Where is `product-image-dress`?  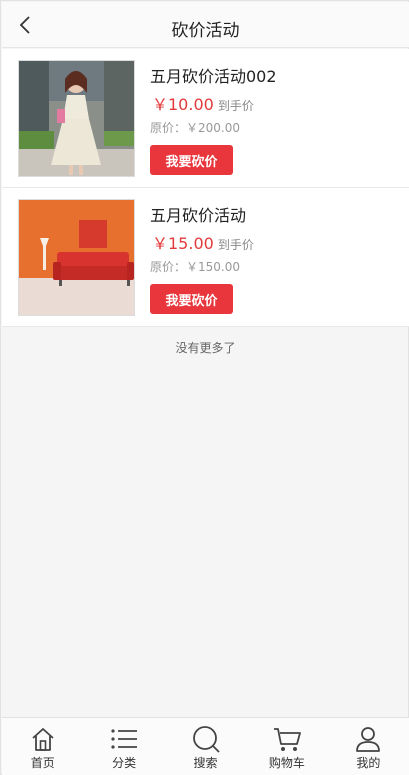 product-image-dress is located at coordinates (76, 118).